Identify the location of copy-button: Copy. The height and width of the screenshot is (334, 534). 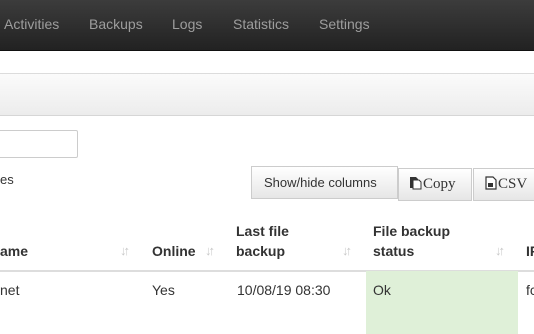
(435, 184).